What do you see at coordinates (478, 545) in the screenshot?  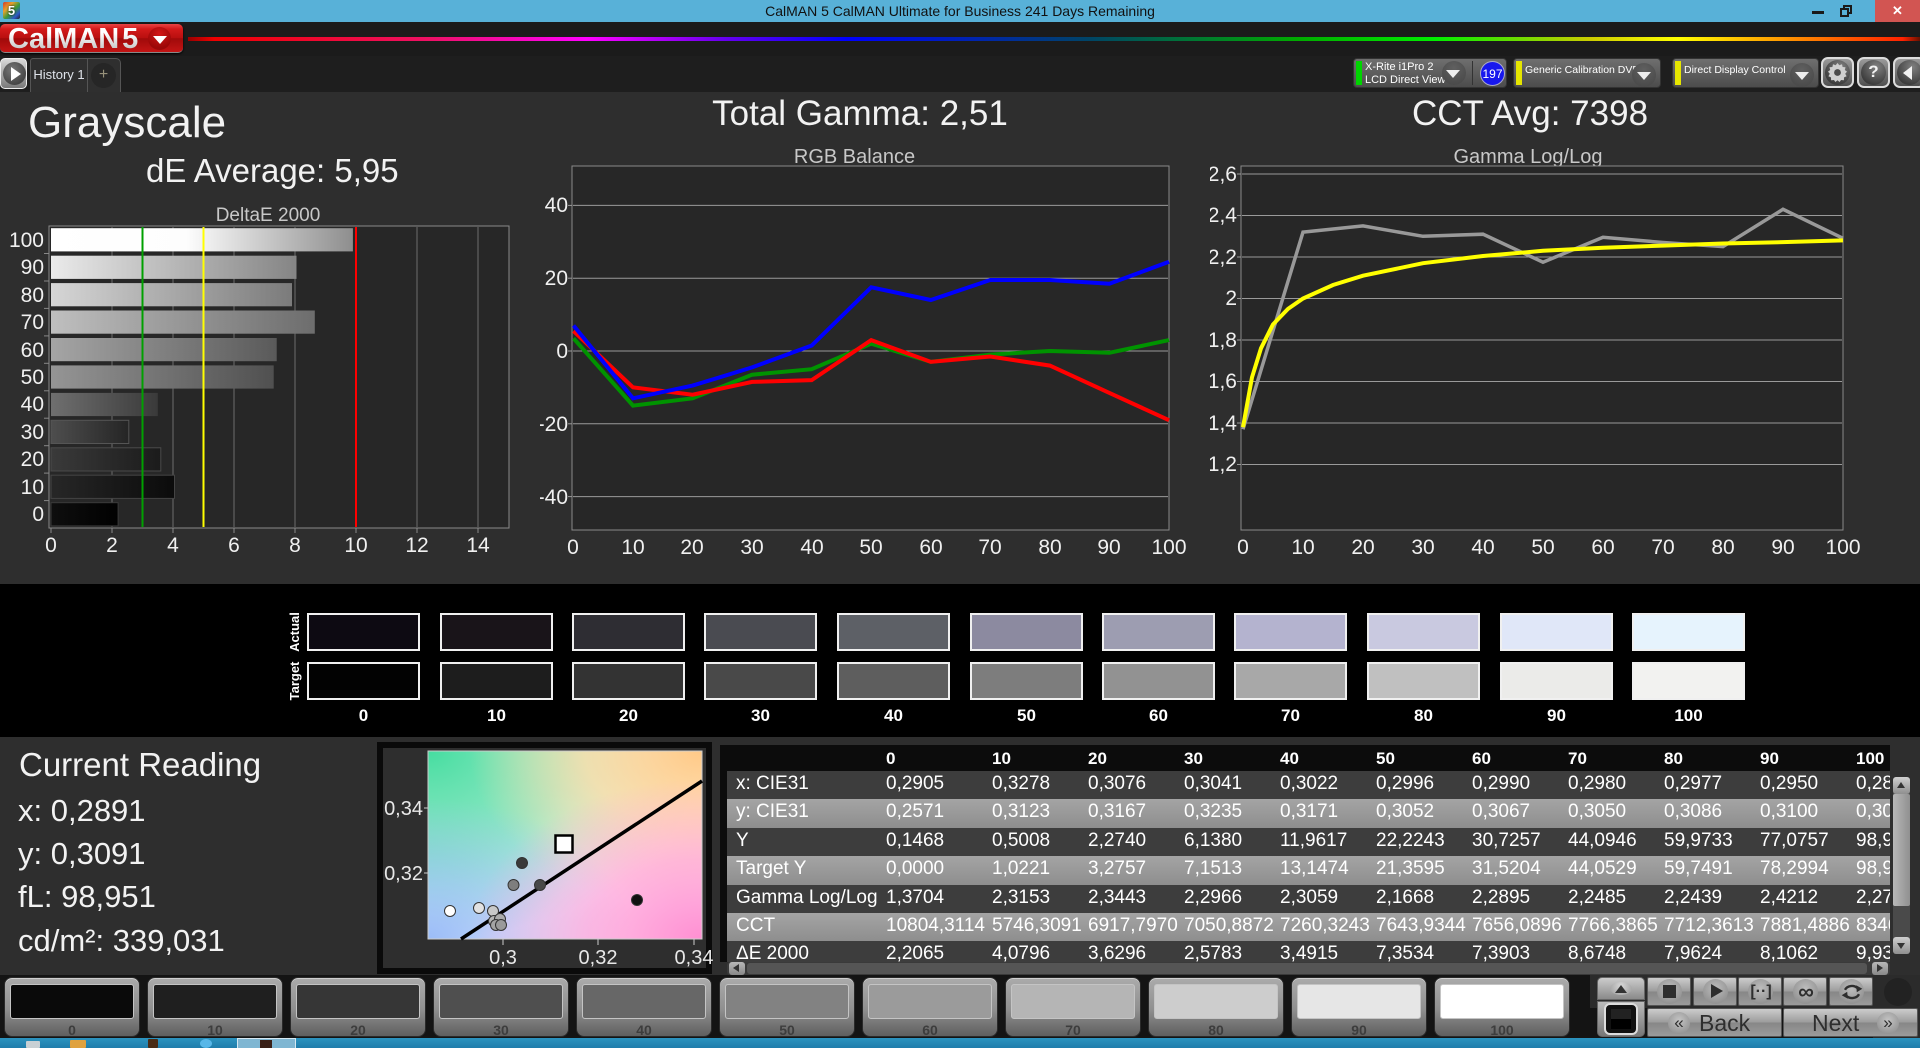 I see `svg-text: 14` at bounding box center [478, 545].